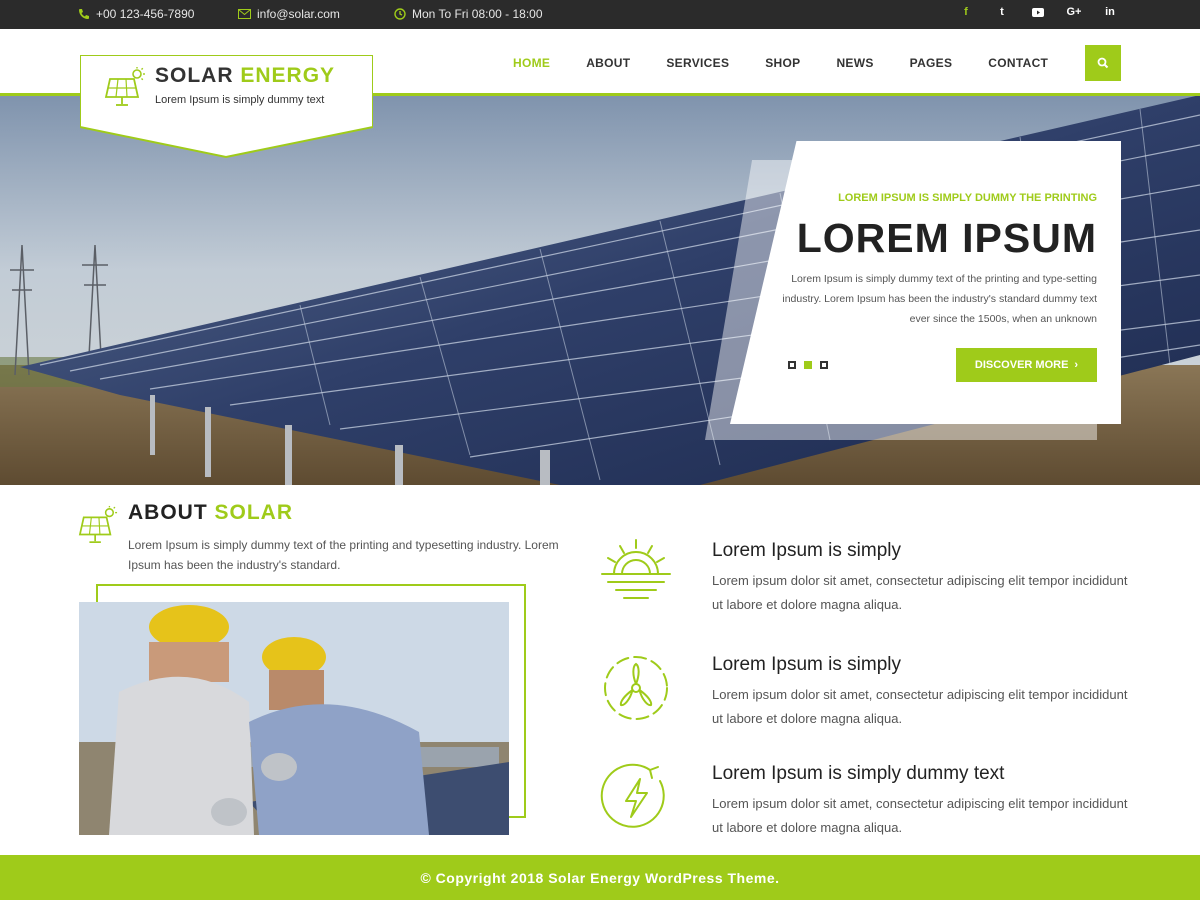 Image resolution: width=1200 pixels, height=900 pixels. I want to click on logo-title: SOLAR ENERGY, so click(245, 76).